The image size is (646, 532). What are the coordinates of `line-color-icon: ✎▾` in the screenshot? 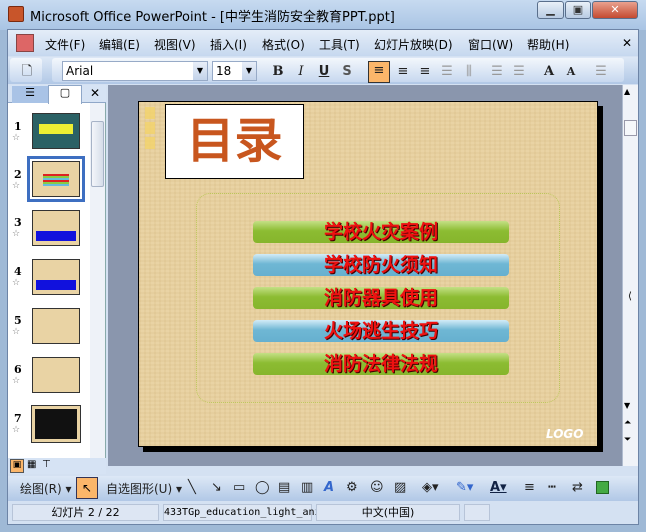 It's located at (464, 487).